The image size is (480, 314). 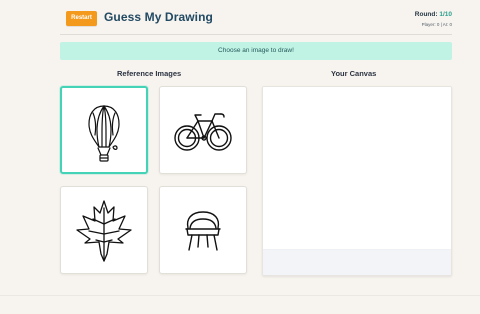 I want to click on chair-icon, so click(x=203, y=231).